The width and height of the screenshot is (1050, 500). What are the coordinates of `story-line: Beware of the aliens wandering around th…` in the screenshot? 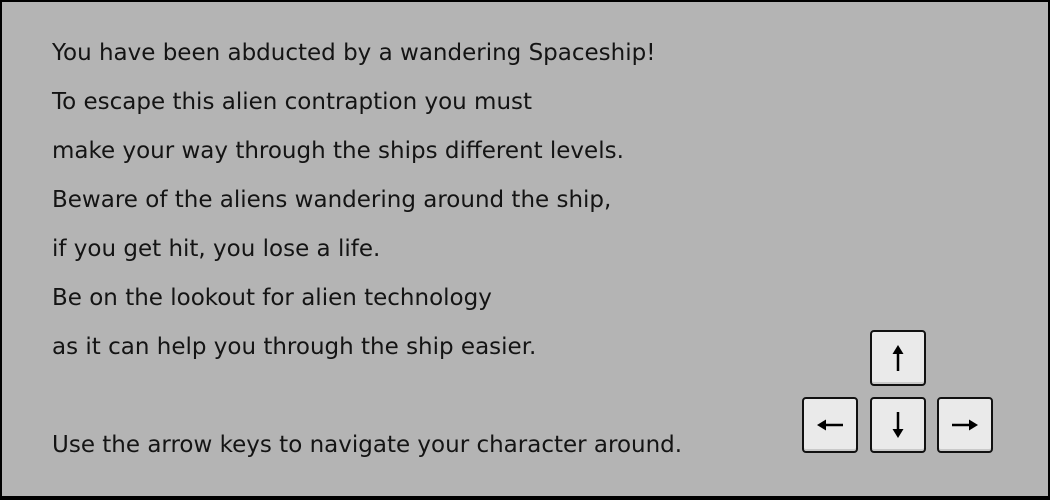 It's located at (332, 200).